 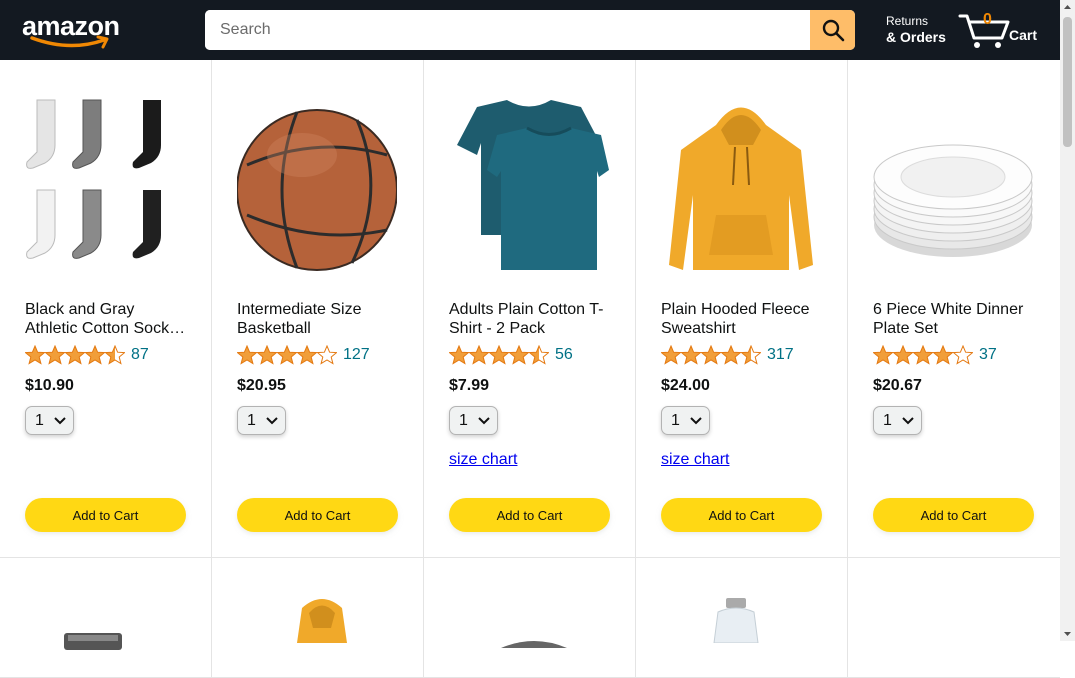 I want to click on product-price: $10.90, so click(x=49, y=385).